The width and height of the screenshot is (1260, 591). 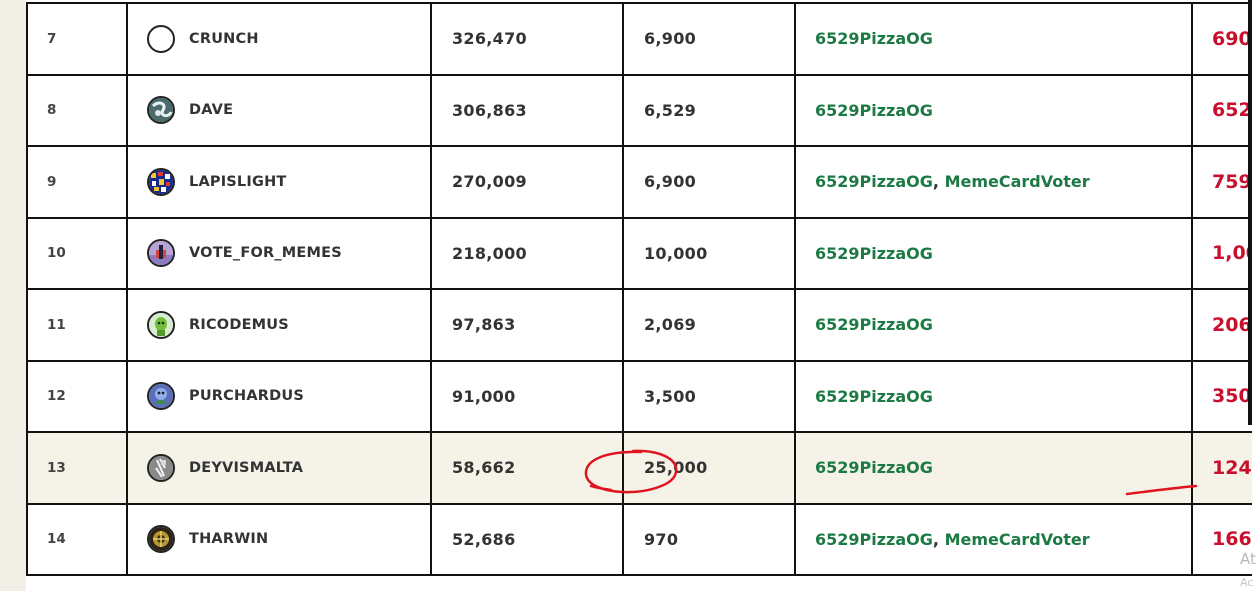 I want to click on rank-cell: 13, so click(x=77, y=468).